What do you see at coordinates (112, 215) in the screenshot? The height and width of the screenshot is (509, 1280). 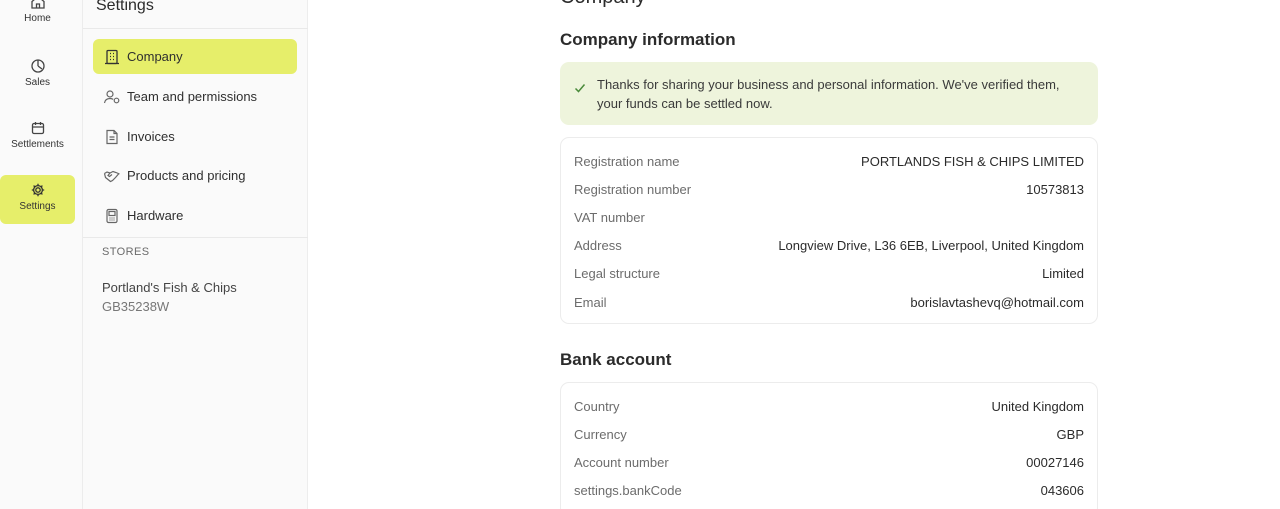 I see `device-icon` at bounding box center [112, 215].